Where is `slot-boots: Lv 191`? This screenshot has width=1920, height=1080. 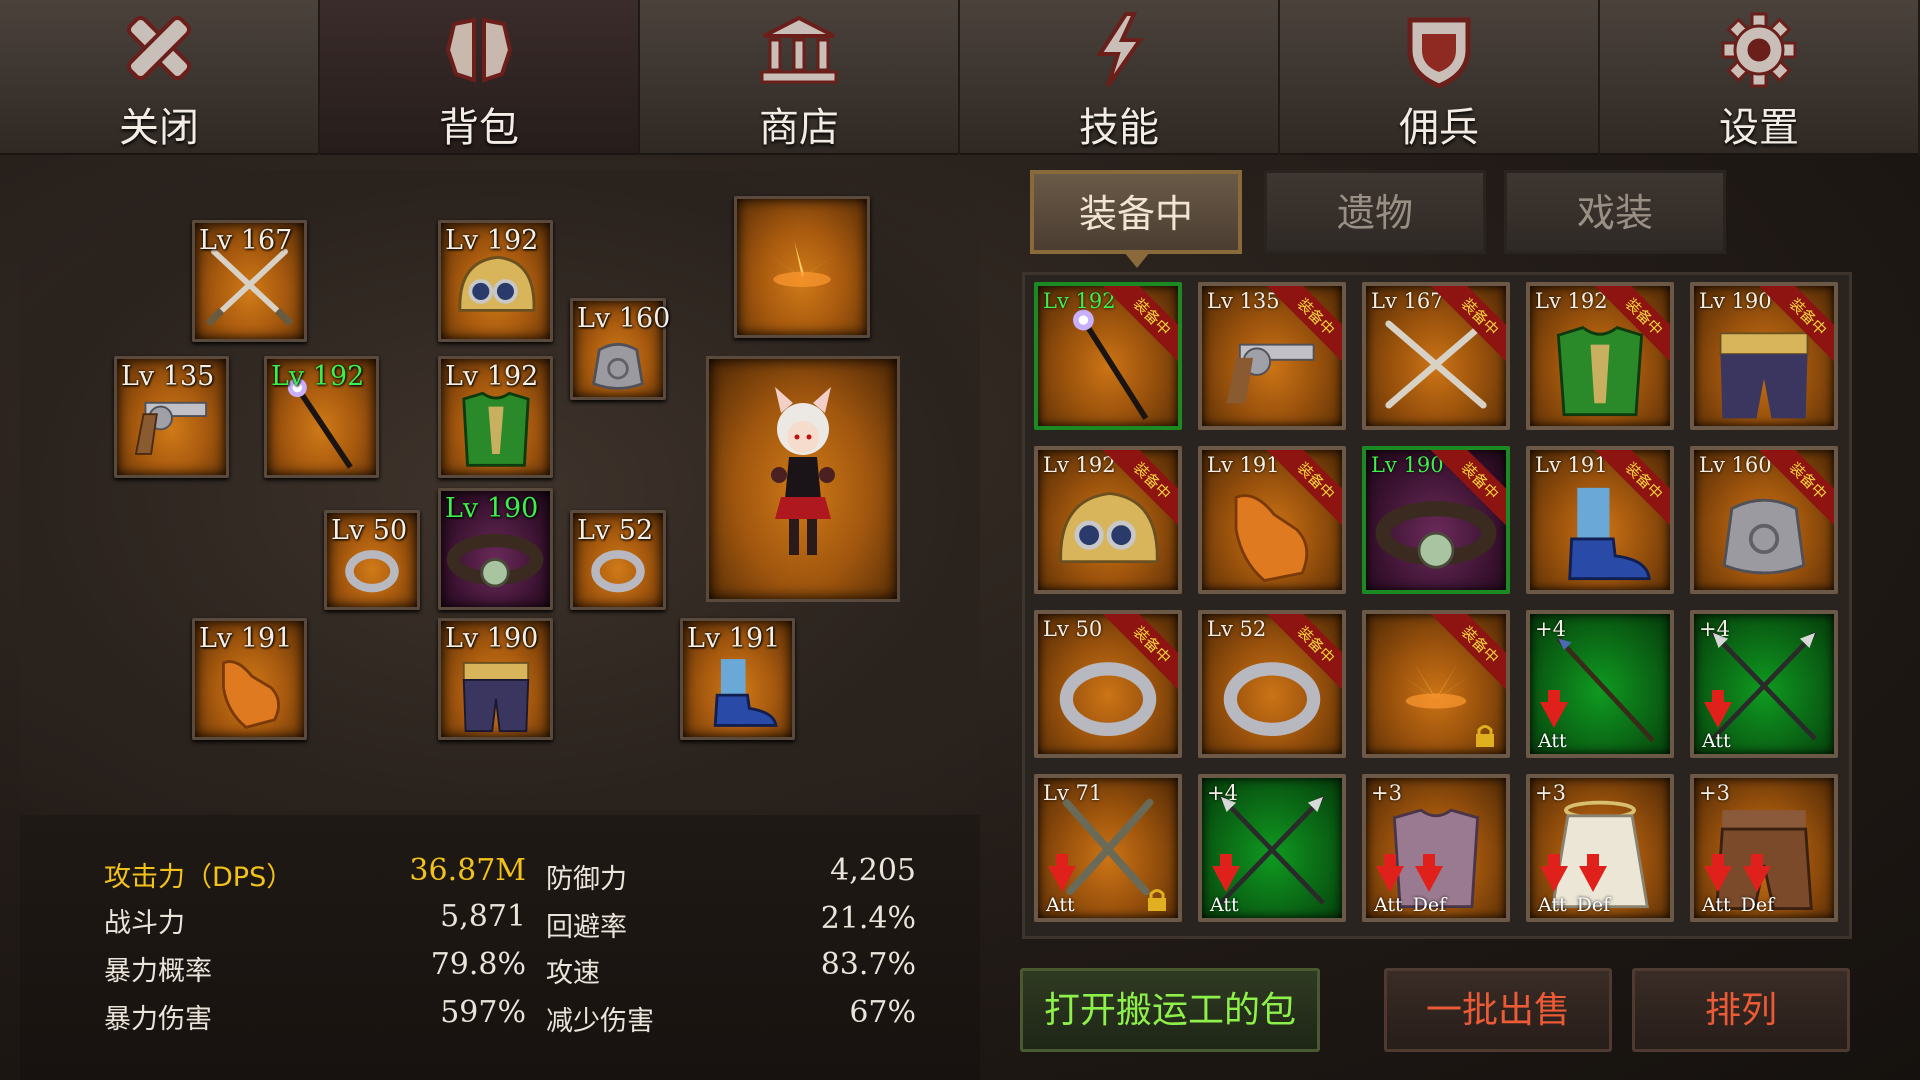 slot-boots: Lv 191 is located at coordinates (737, 679).